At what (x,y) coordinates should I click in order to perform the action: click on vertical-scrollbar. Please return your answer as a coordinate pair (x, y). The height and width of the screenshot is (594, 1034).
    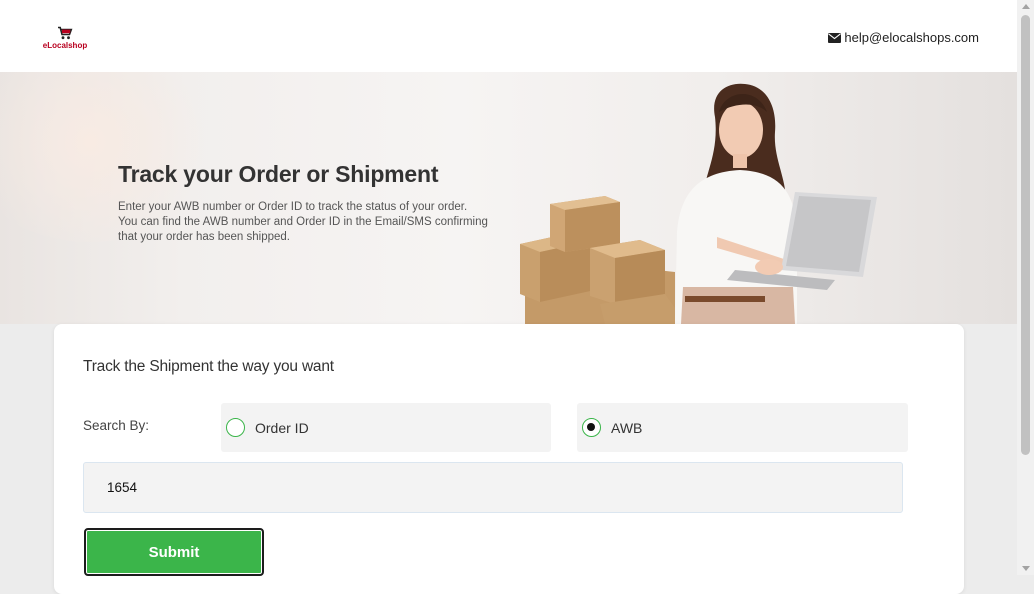
    Looking at the image, I should click on (1025, 287).